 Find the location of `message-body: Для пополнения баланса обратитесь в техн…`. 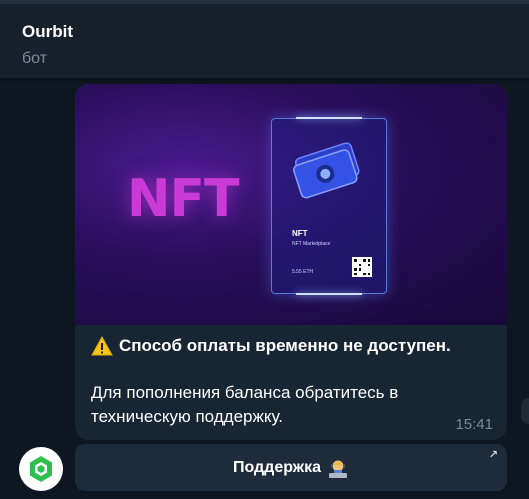

message-body: Для пополнения баланса обратитесь в техн… is located at coordinates (245, 404).